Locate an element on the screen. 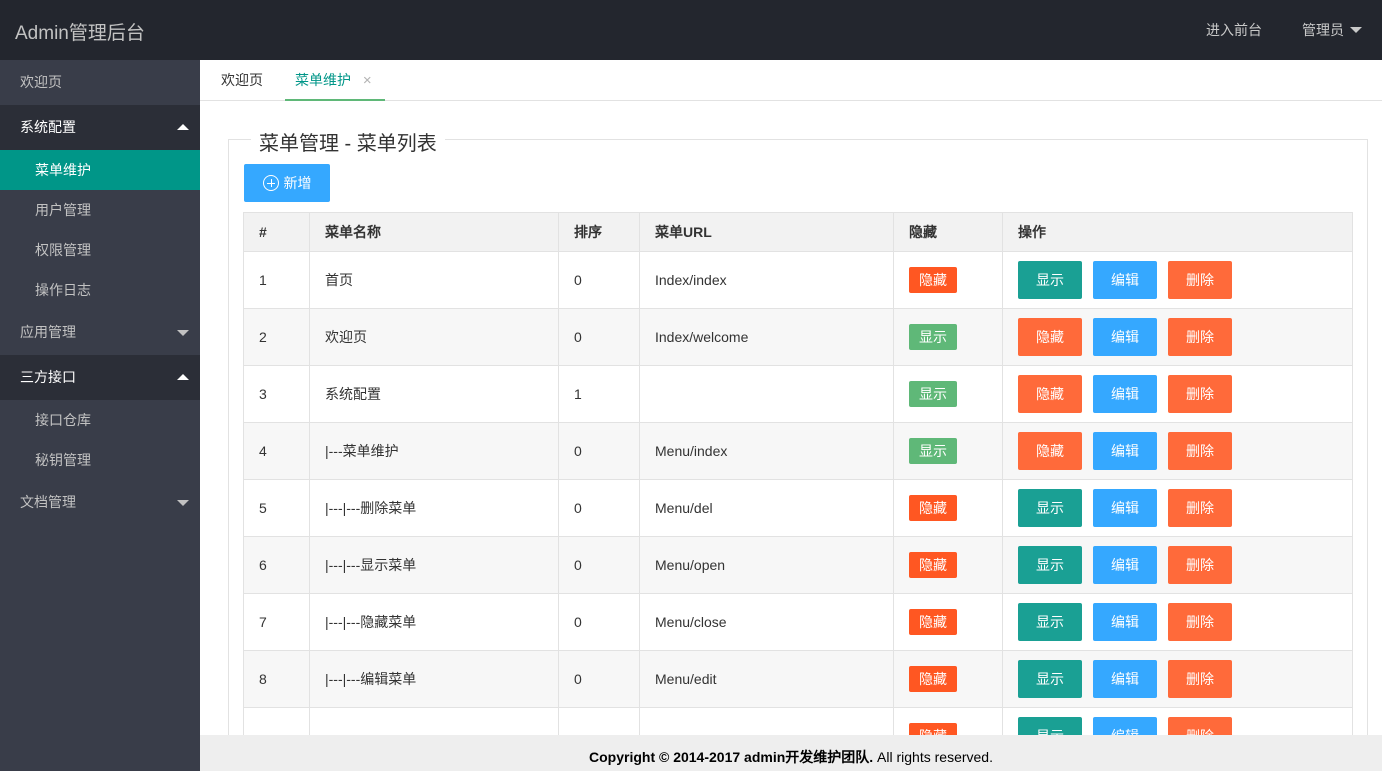 The image size is (1382, 779). cell-url: Menu/open is located at coordinates (766, 565).